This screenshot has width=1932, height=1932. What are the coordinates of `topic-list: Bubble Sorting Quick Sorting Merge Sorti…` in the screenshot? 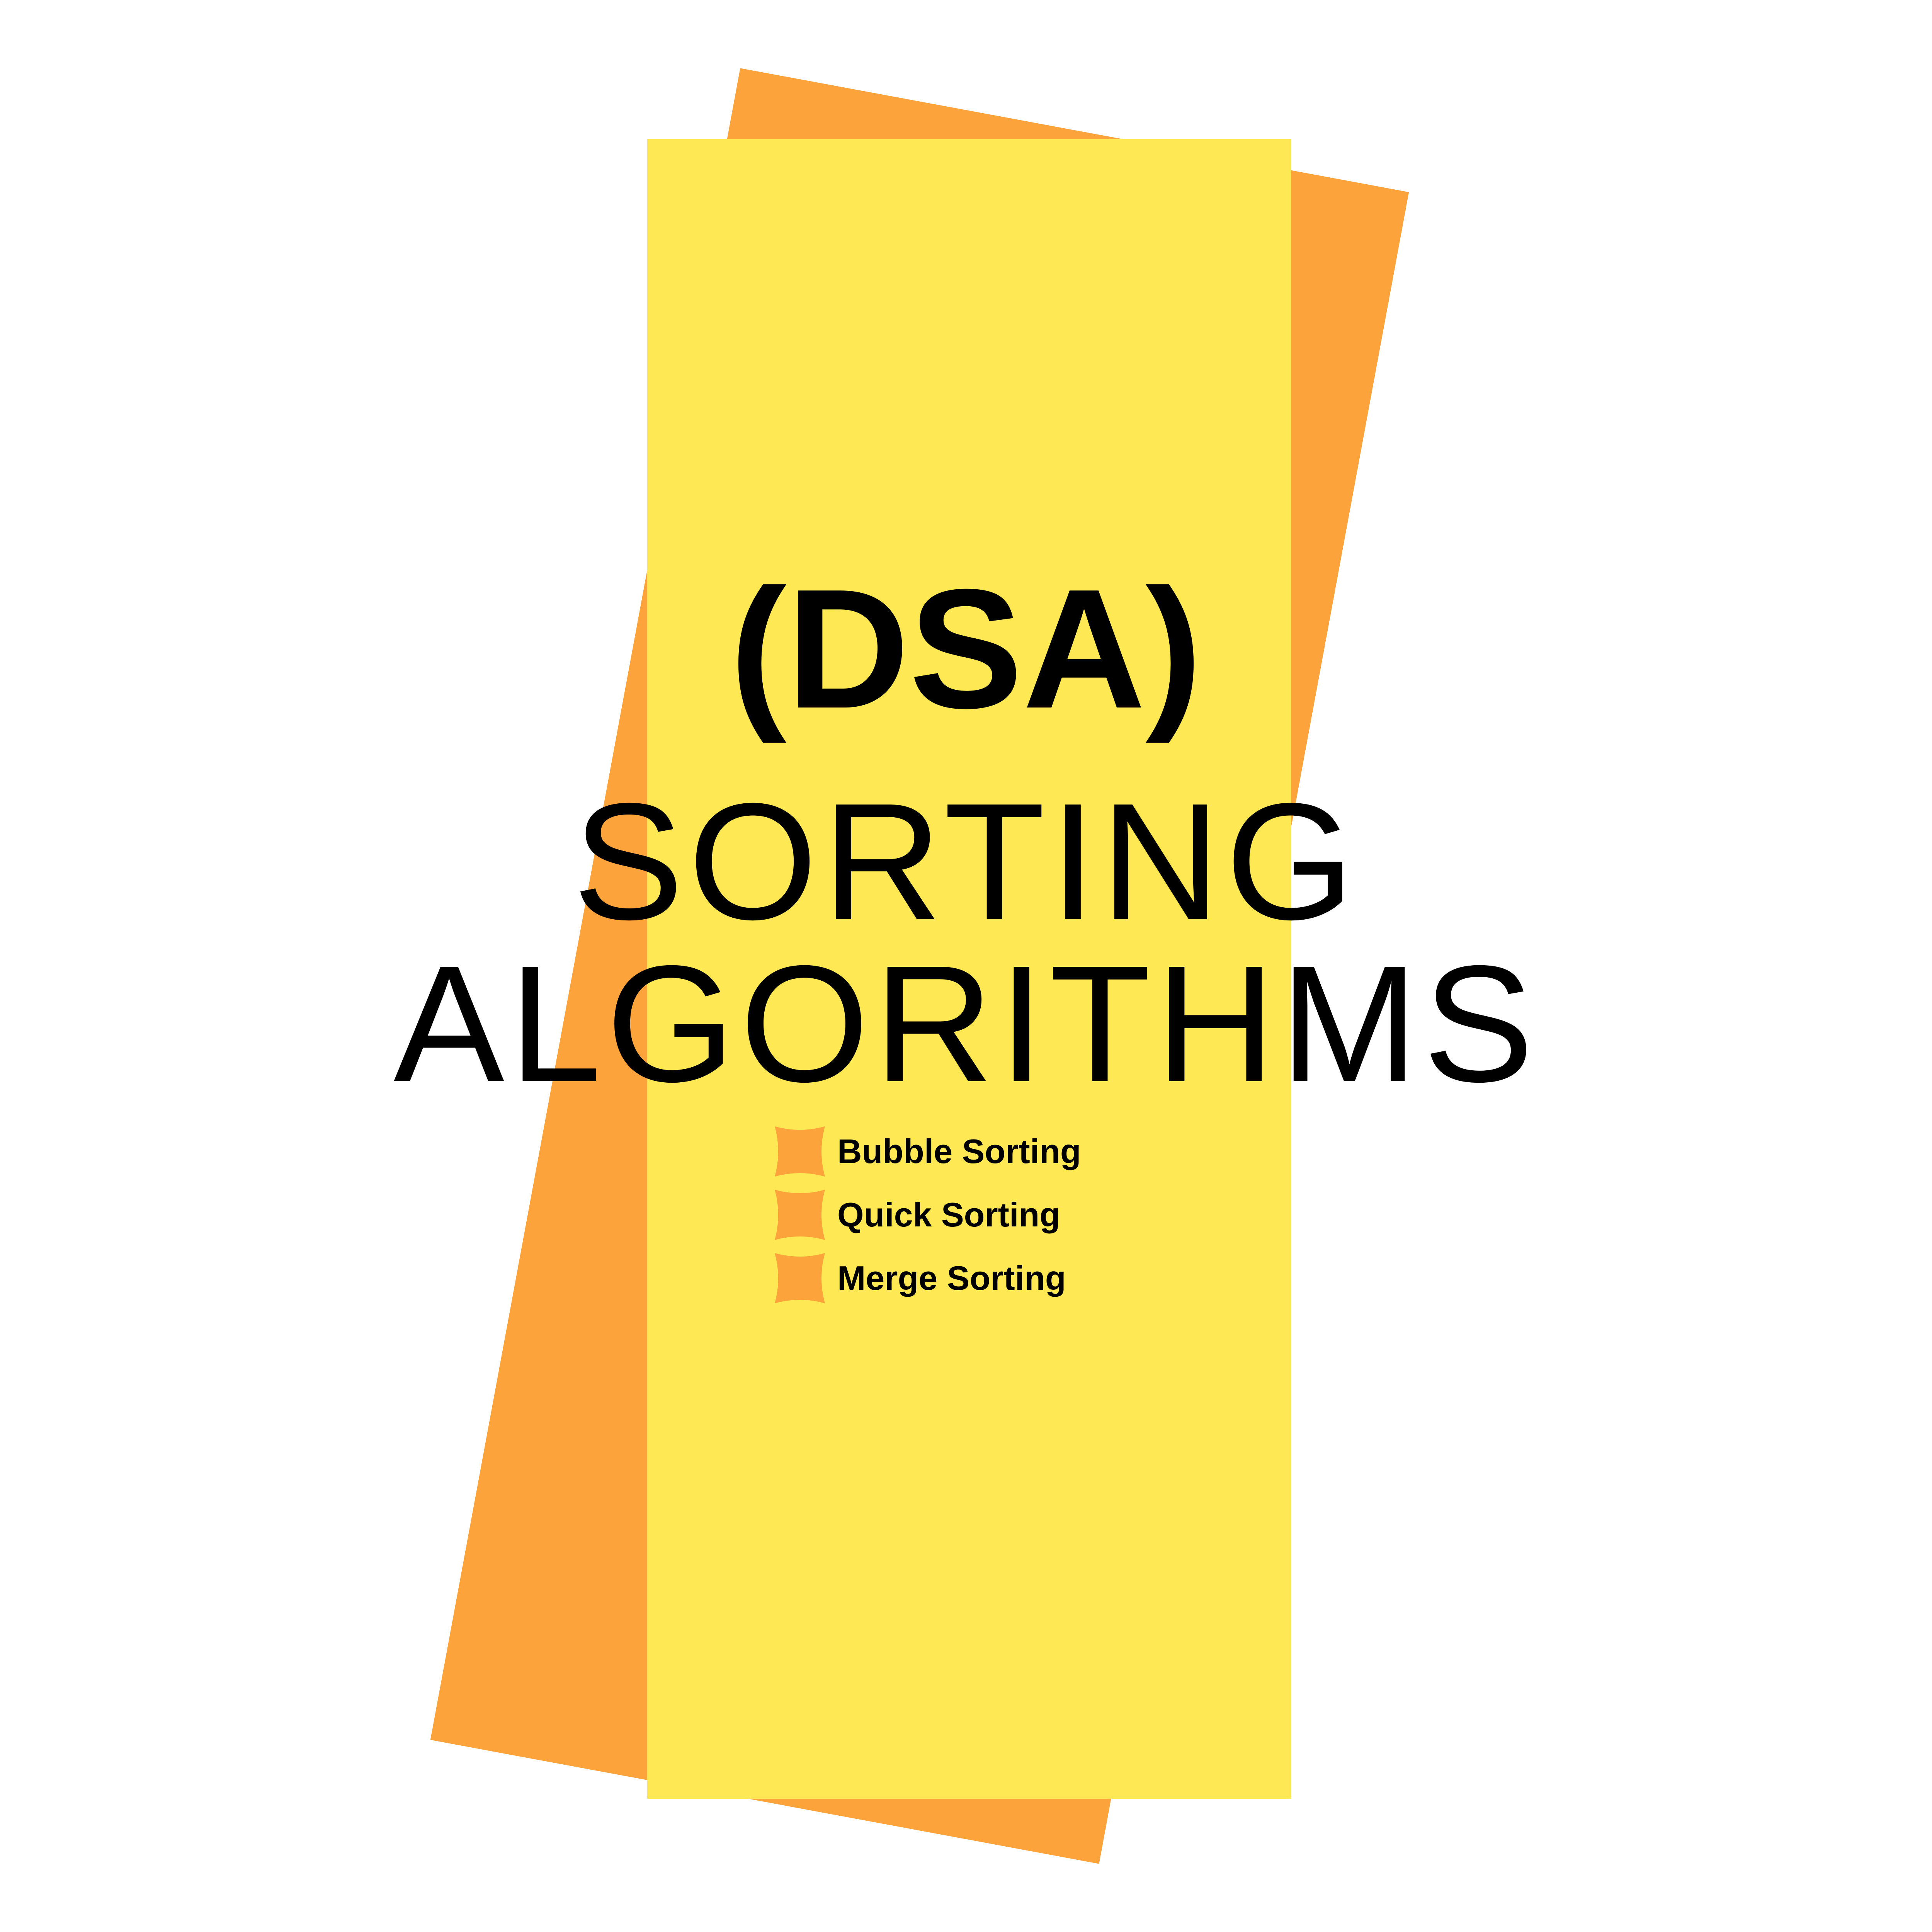 It's located at (928, 1215).